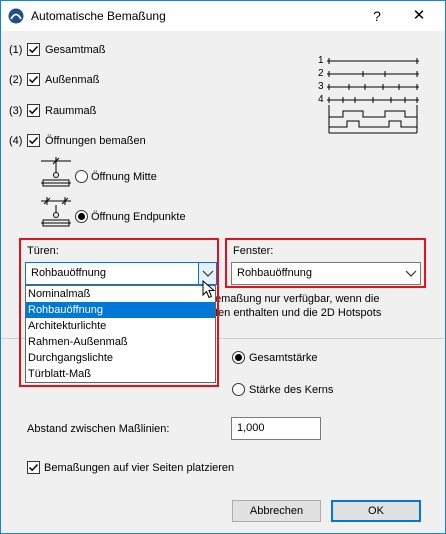 Image resolution: width=446 pixels, height=534 pixels. What do you see at coordinates (298, 313) in the screenshot?
I see `note-line-2: ten enthalten und die 2D Hotspots` at bounding box center [298, 313].